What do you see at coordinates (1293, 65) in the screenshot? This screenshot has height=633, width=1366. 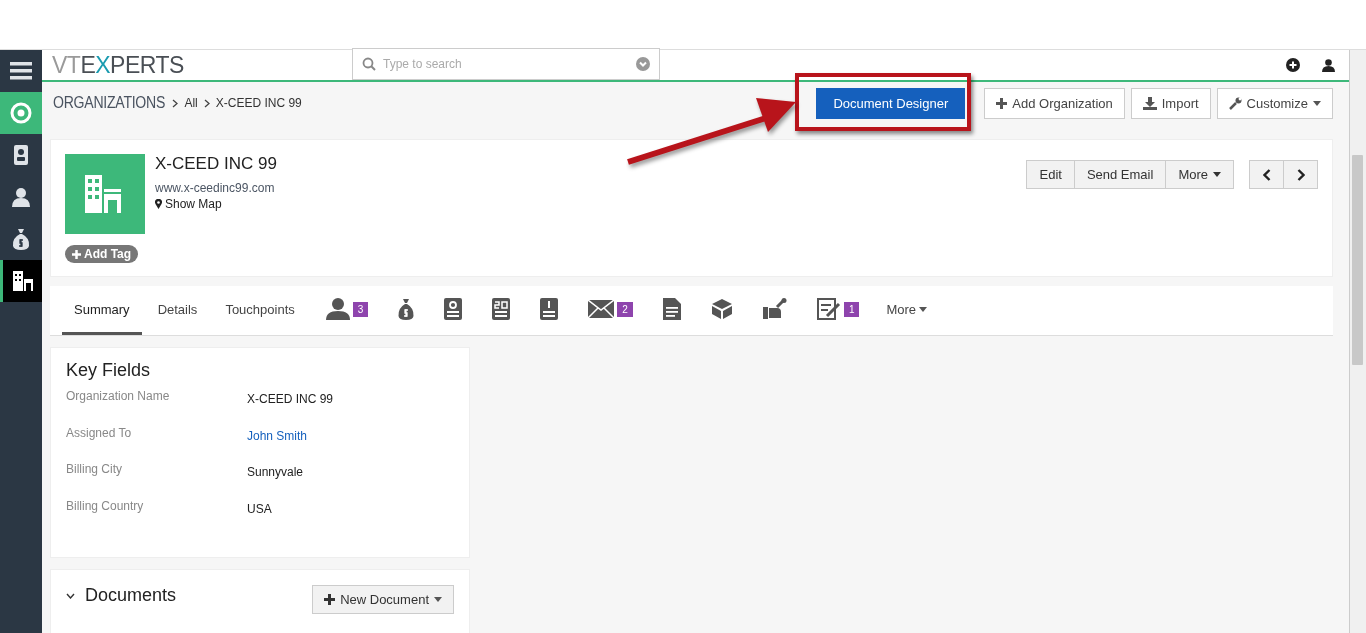 I see `add-icon` at bounding box center [1293, 65].